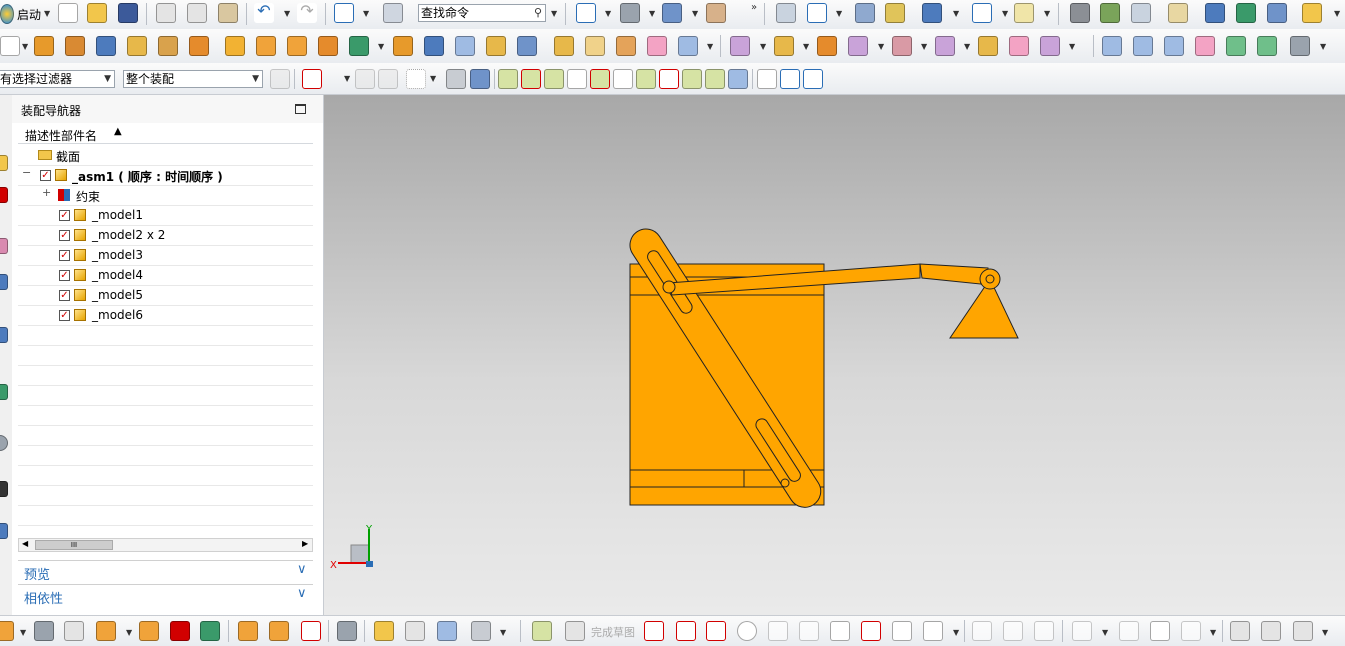  Describe the element at coordinates (1323, 46) in the screenshot. I see `surface-dropdown-icon: ▼` at that location.